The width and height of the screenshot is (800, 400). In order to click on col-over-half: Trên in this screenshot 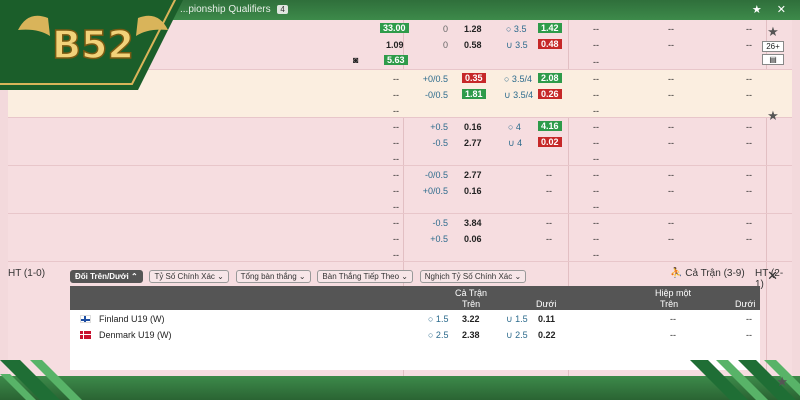, I will do `click(669, 304)`.